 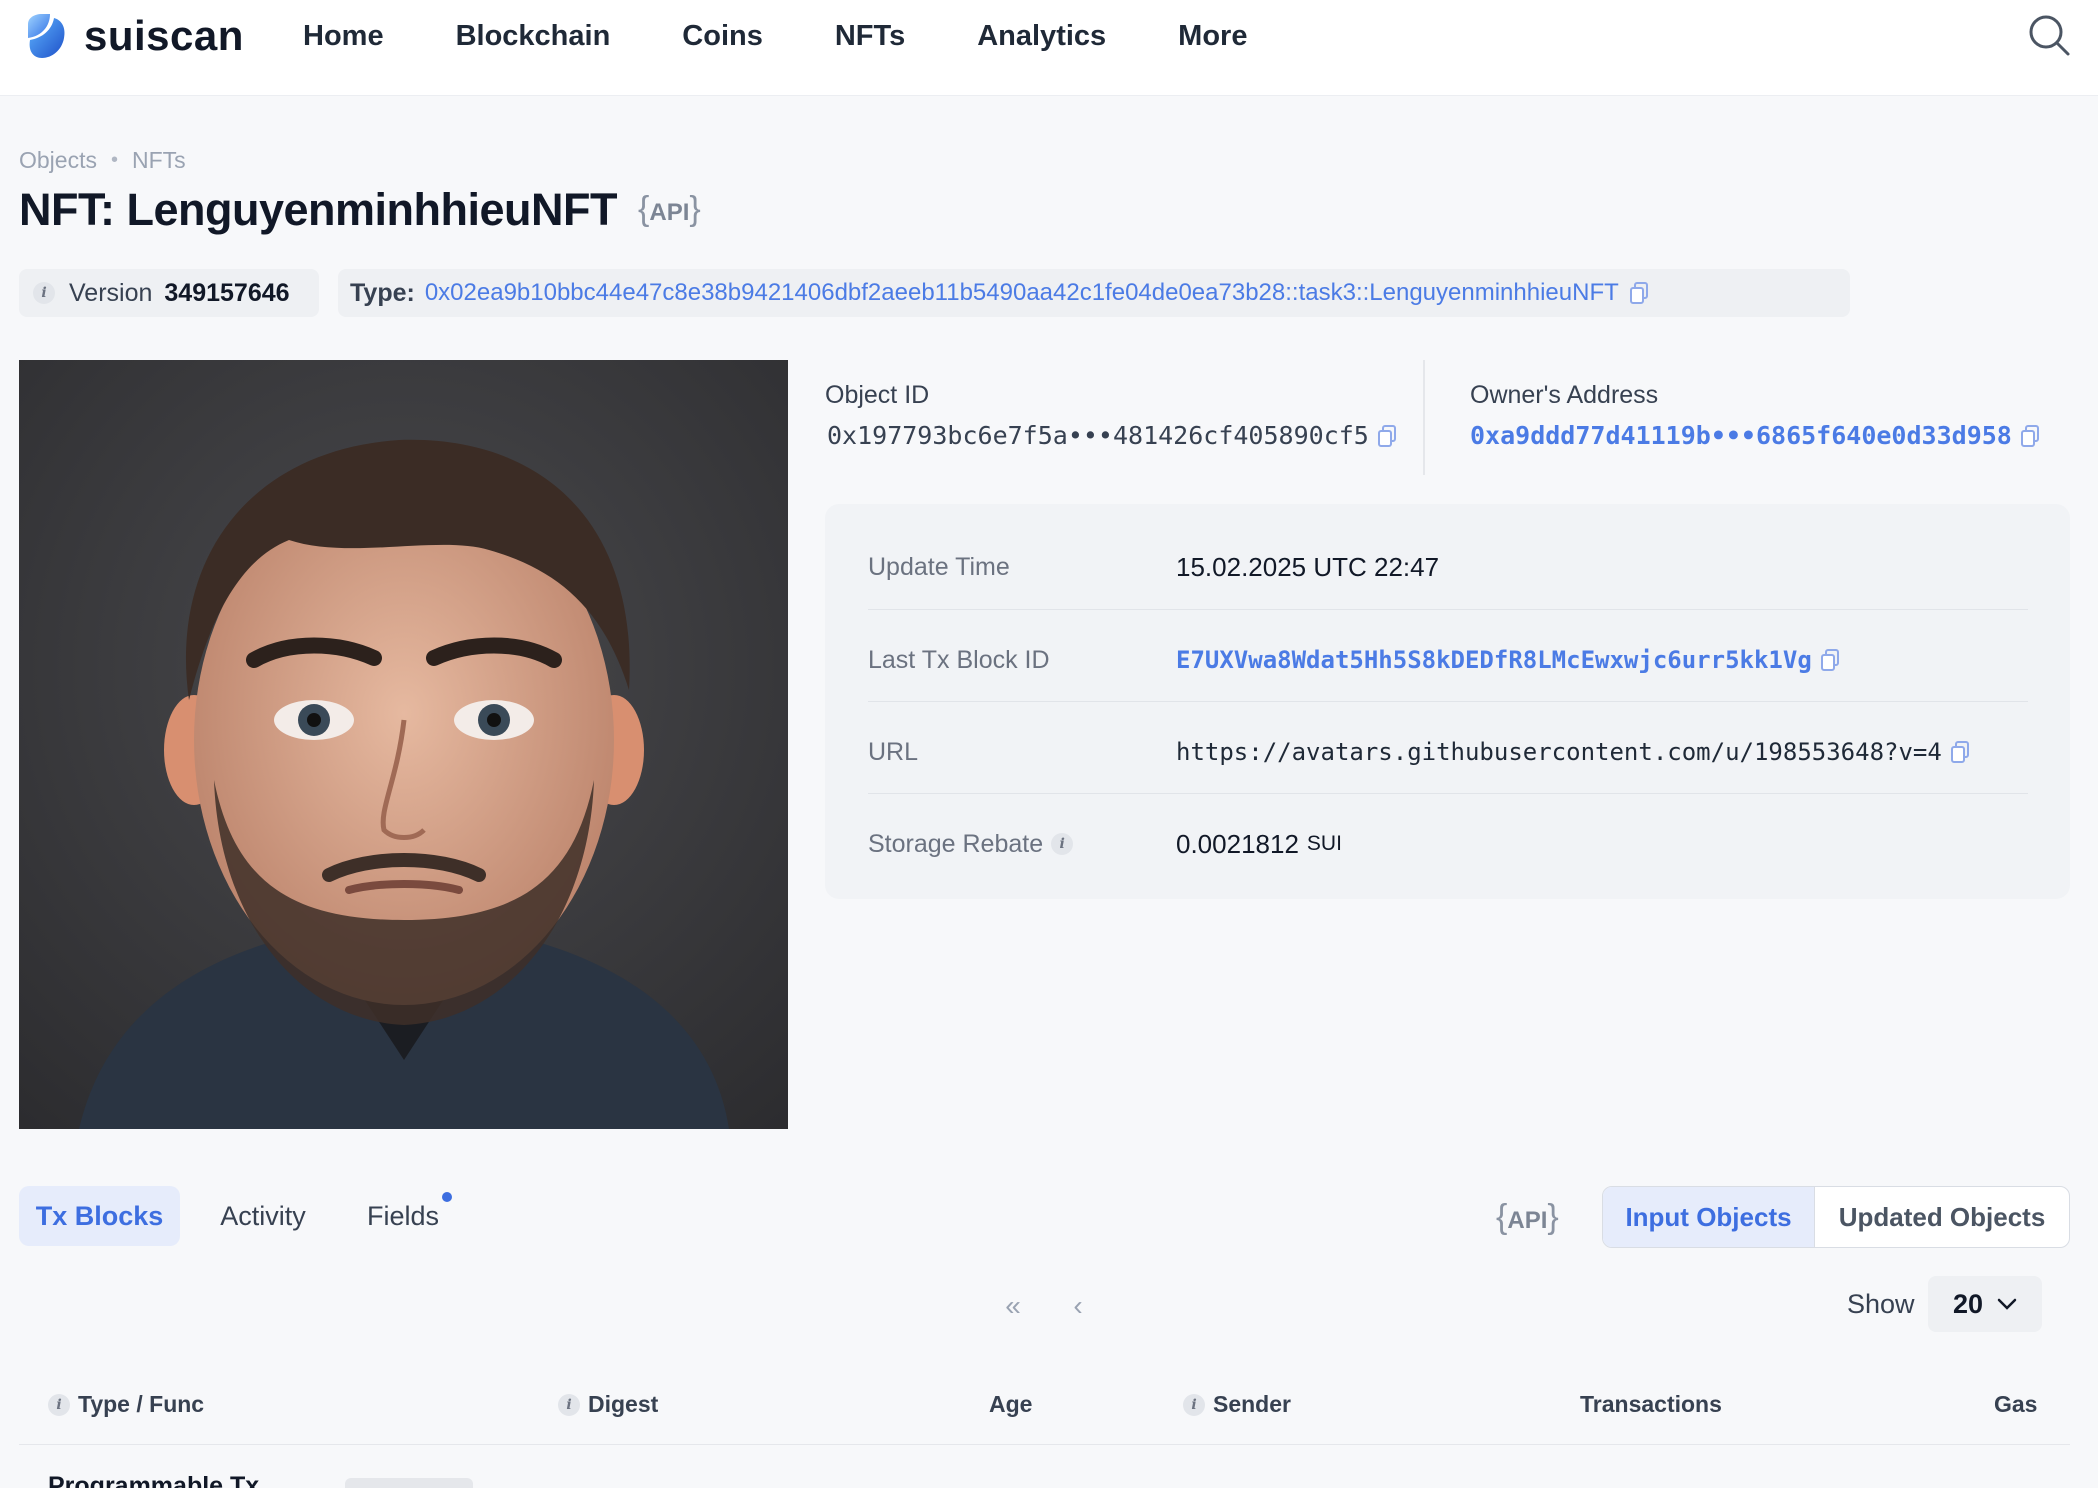 I want to click on col-age: Age, so click(x=1010, y=1404).